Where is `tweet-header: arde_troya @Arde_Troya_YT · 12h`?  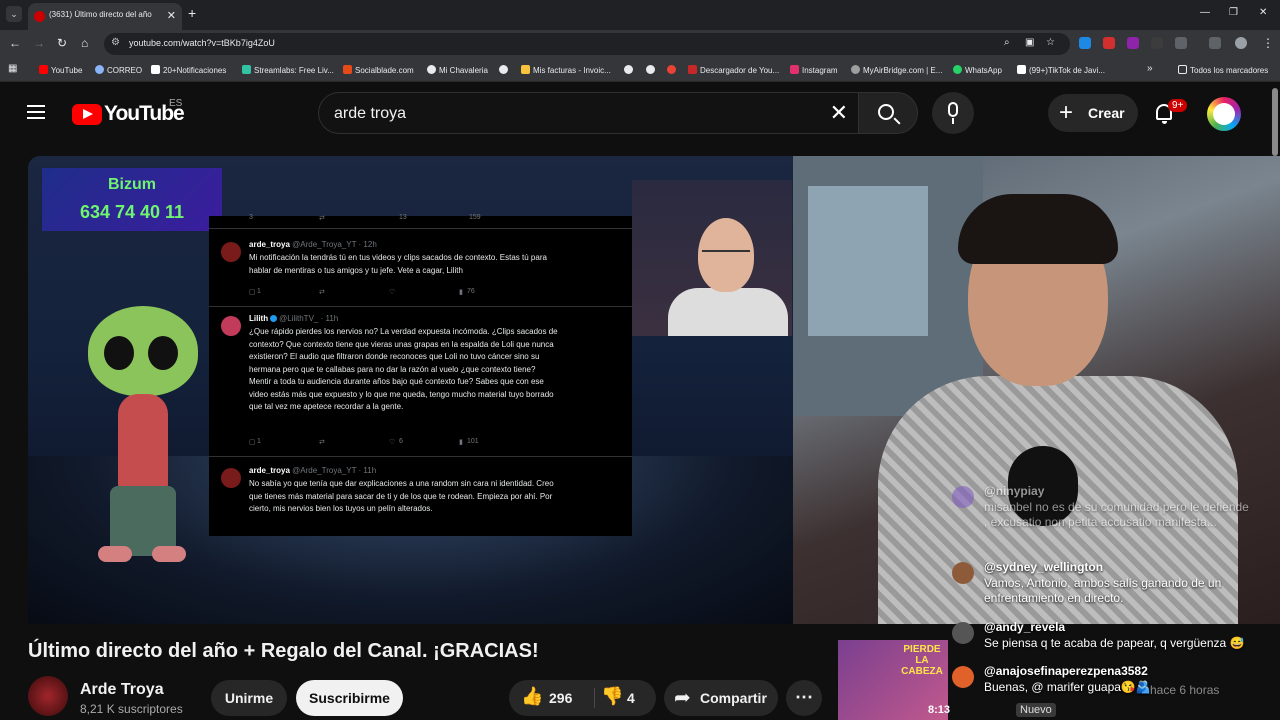
tweet-header: arde_troya @Arde_Troya_YT · 12h is located at coordinates (313, 244).